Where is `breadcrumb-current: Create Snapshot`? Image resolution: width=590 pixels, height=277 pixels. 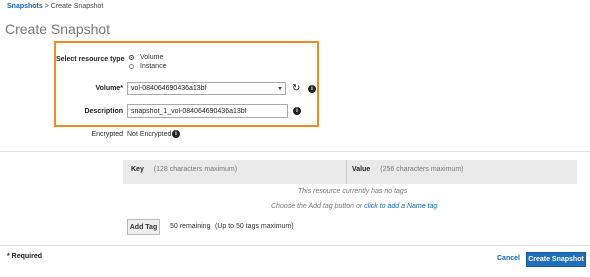 breadcrumb-current: Create Snapshot is located at coordinates (77, 6).